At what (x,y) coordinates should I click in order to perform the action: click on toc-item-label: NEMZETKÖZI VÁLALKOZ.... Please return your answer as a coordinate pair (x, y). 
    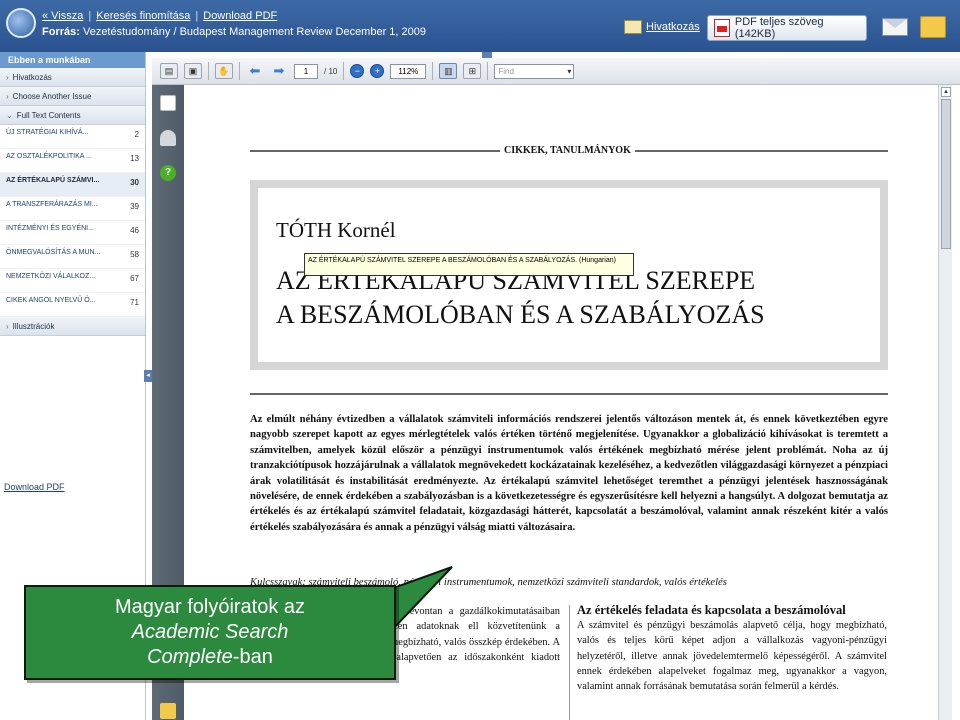
    Looking at the image, I should click on (51, 276).